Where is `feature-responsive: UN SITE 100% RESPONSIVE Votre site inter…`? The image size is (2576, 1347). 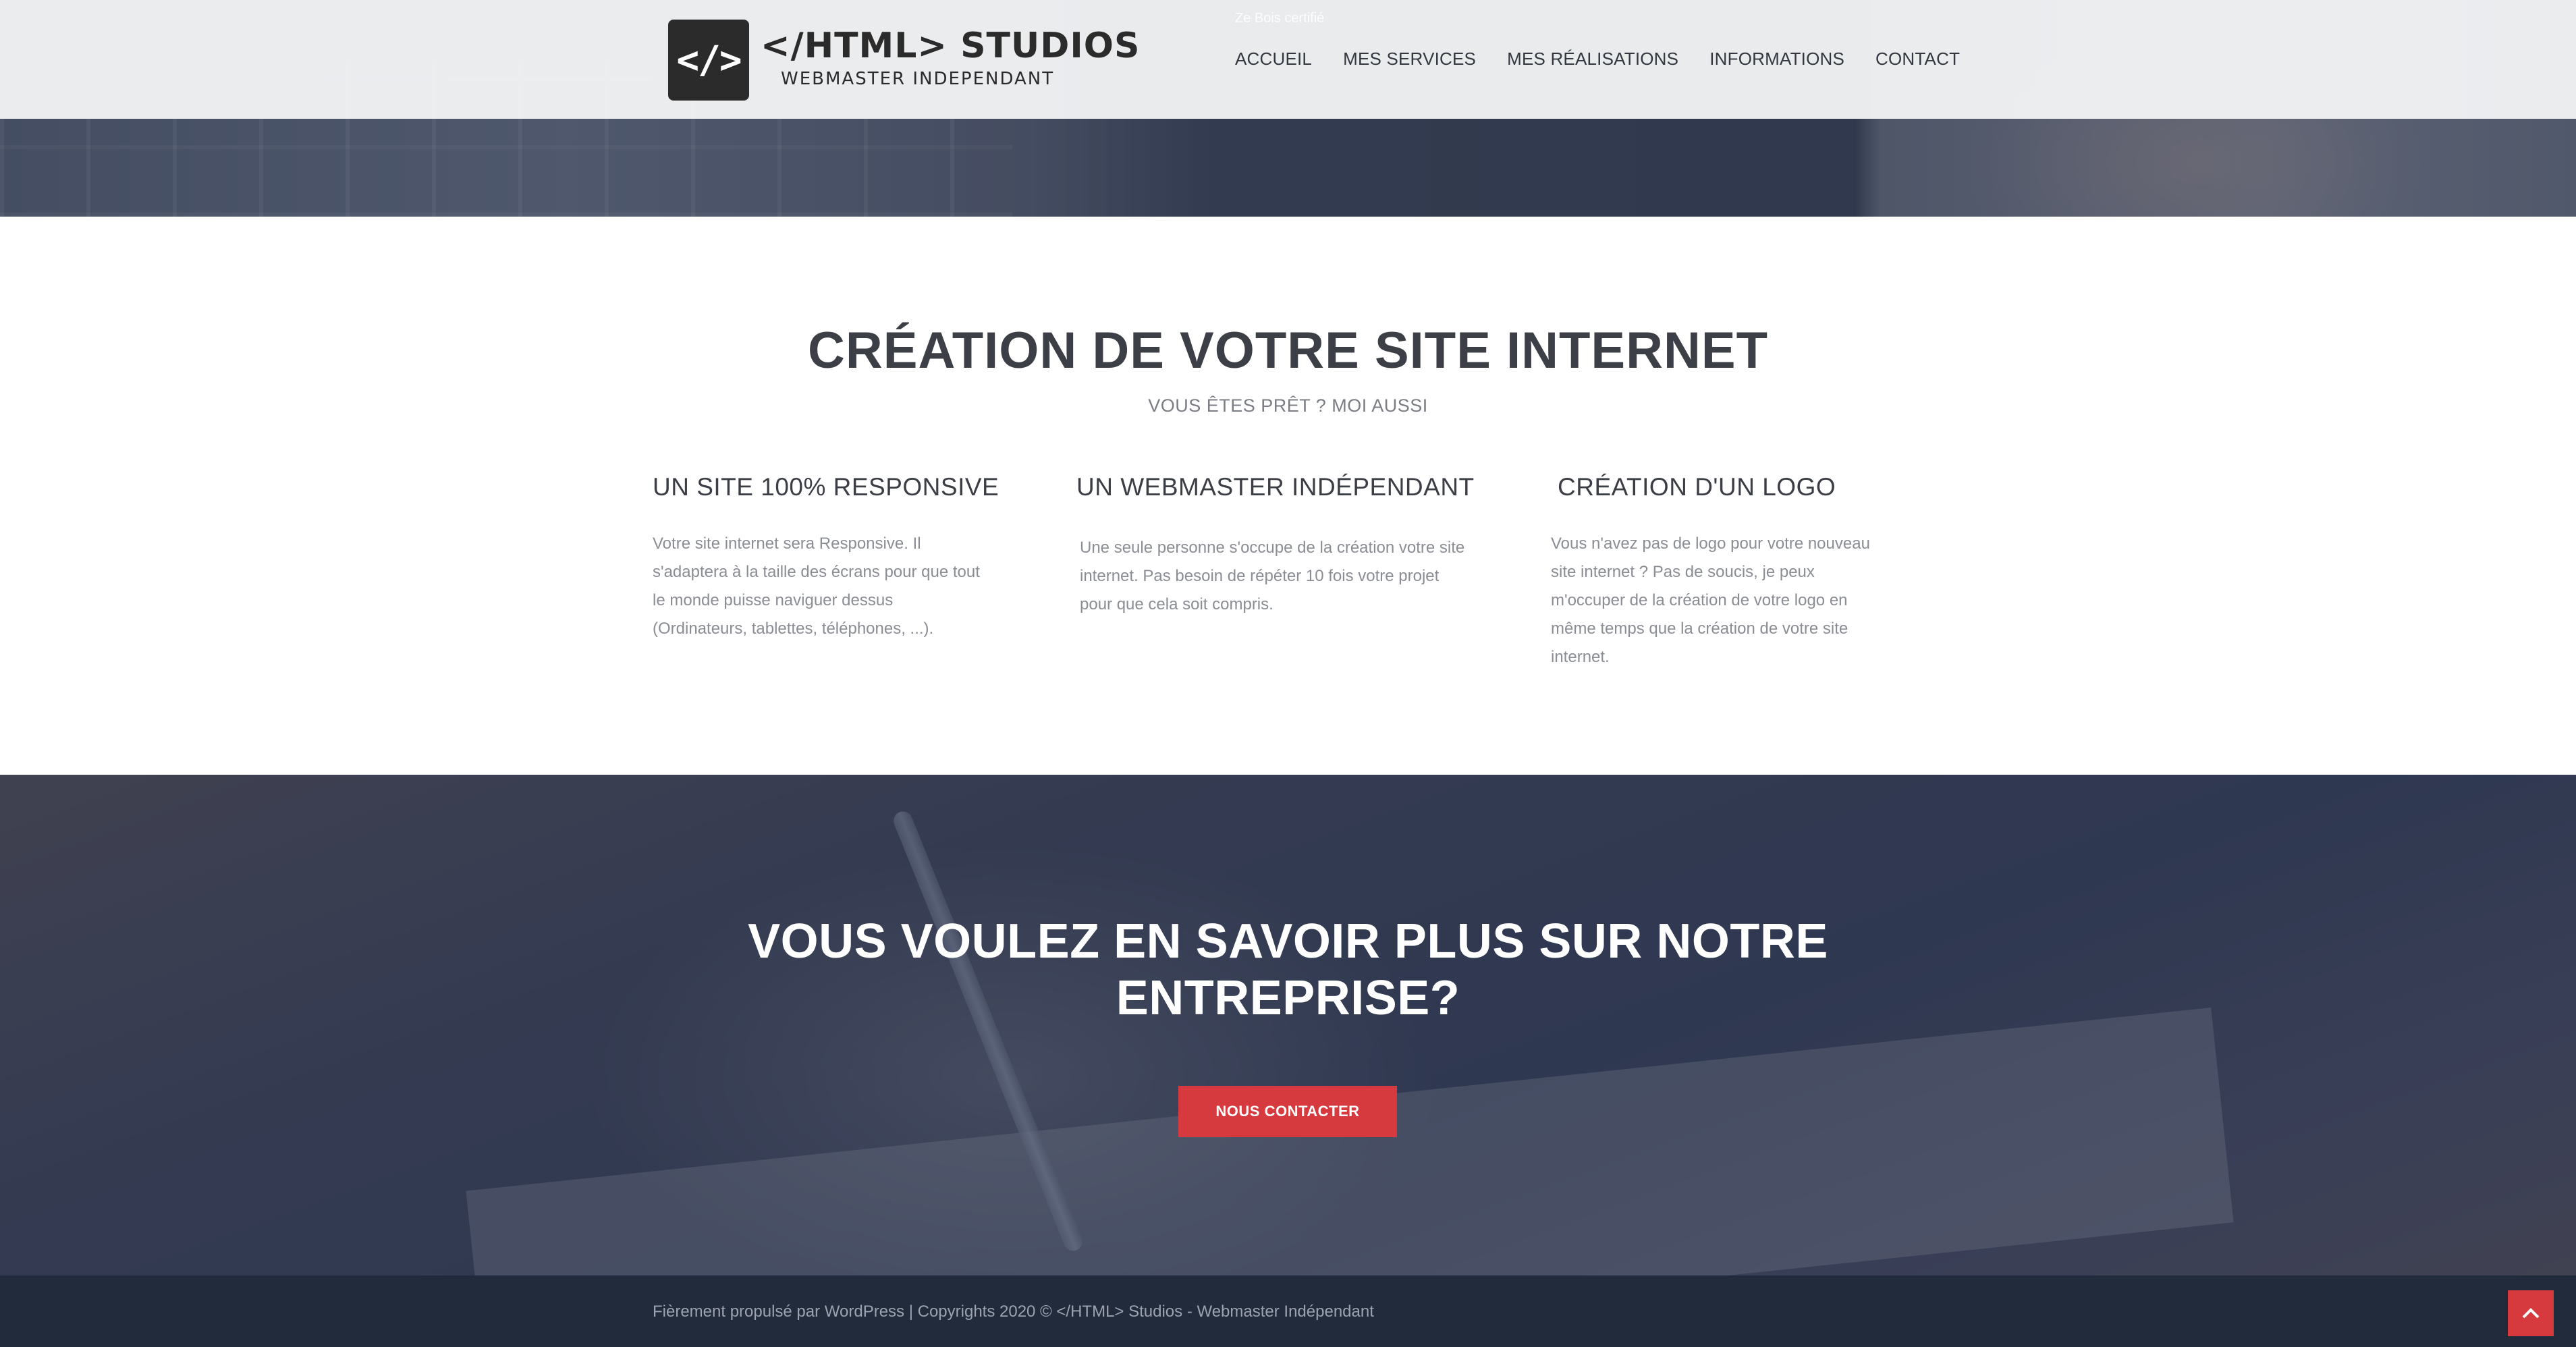
feature-responsive: UN SITE 100% RESPONSIVE Votre site inter… is located at coordinates (826, 558).